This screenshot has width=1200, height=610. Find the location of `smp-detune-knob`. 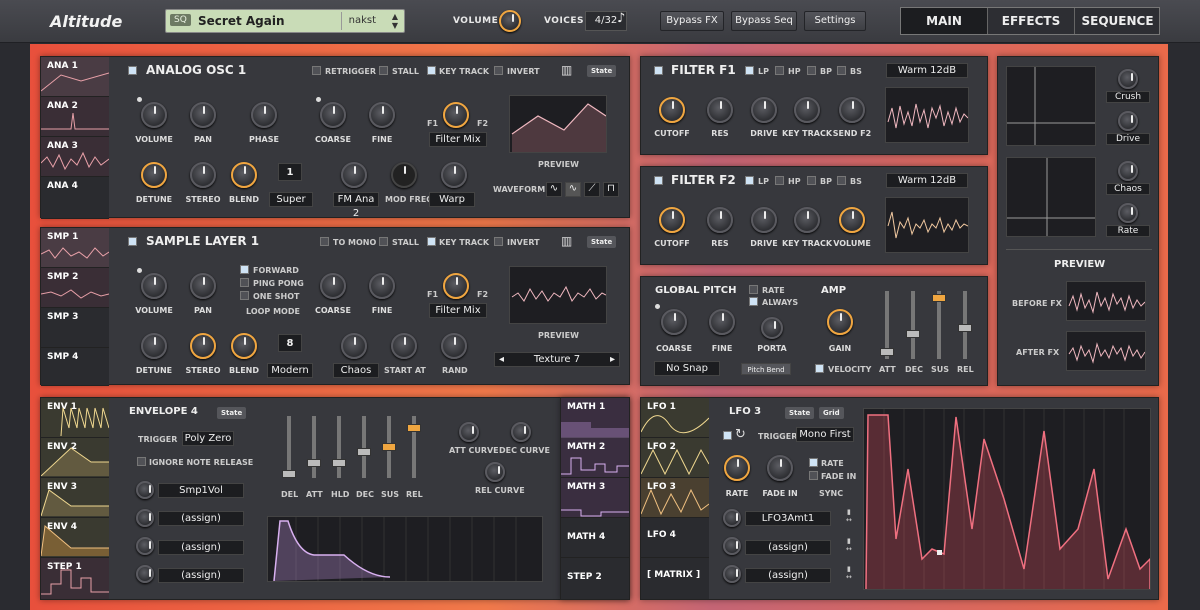

smp-detune-knob is located at coordinates (154, 346).